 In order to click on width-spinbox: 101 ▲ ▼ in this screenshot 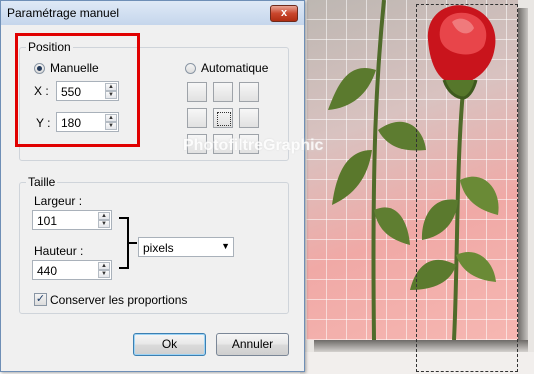, I will do `click(72, 220)`.